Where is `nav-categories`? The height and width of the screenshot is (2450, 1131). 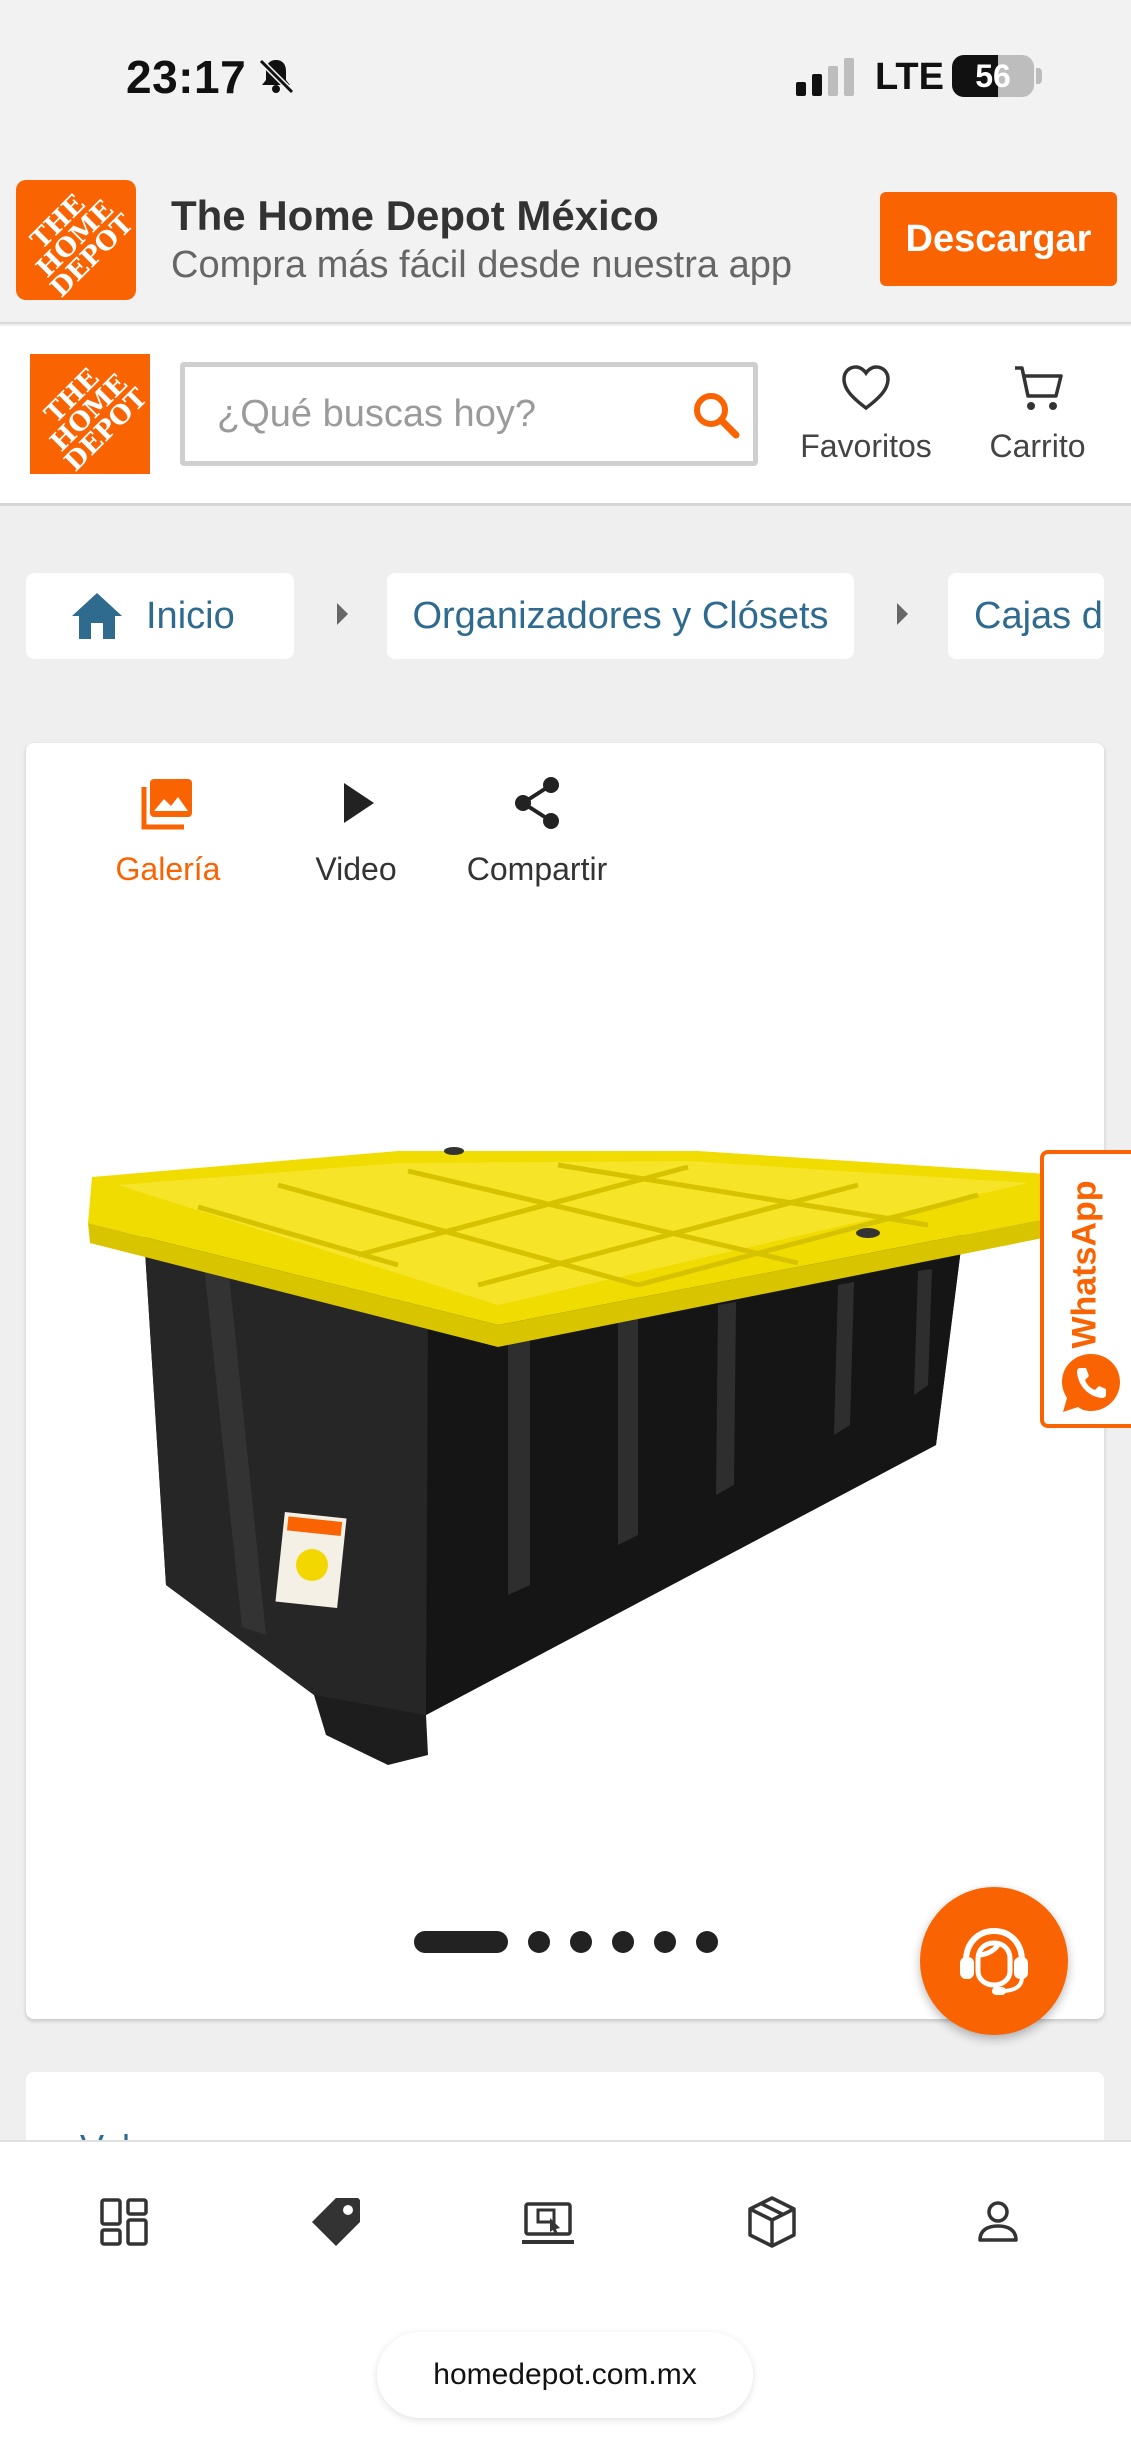 nav-categories is located at coordinates (124, 2222).